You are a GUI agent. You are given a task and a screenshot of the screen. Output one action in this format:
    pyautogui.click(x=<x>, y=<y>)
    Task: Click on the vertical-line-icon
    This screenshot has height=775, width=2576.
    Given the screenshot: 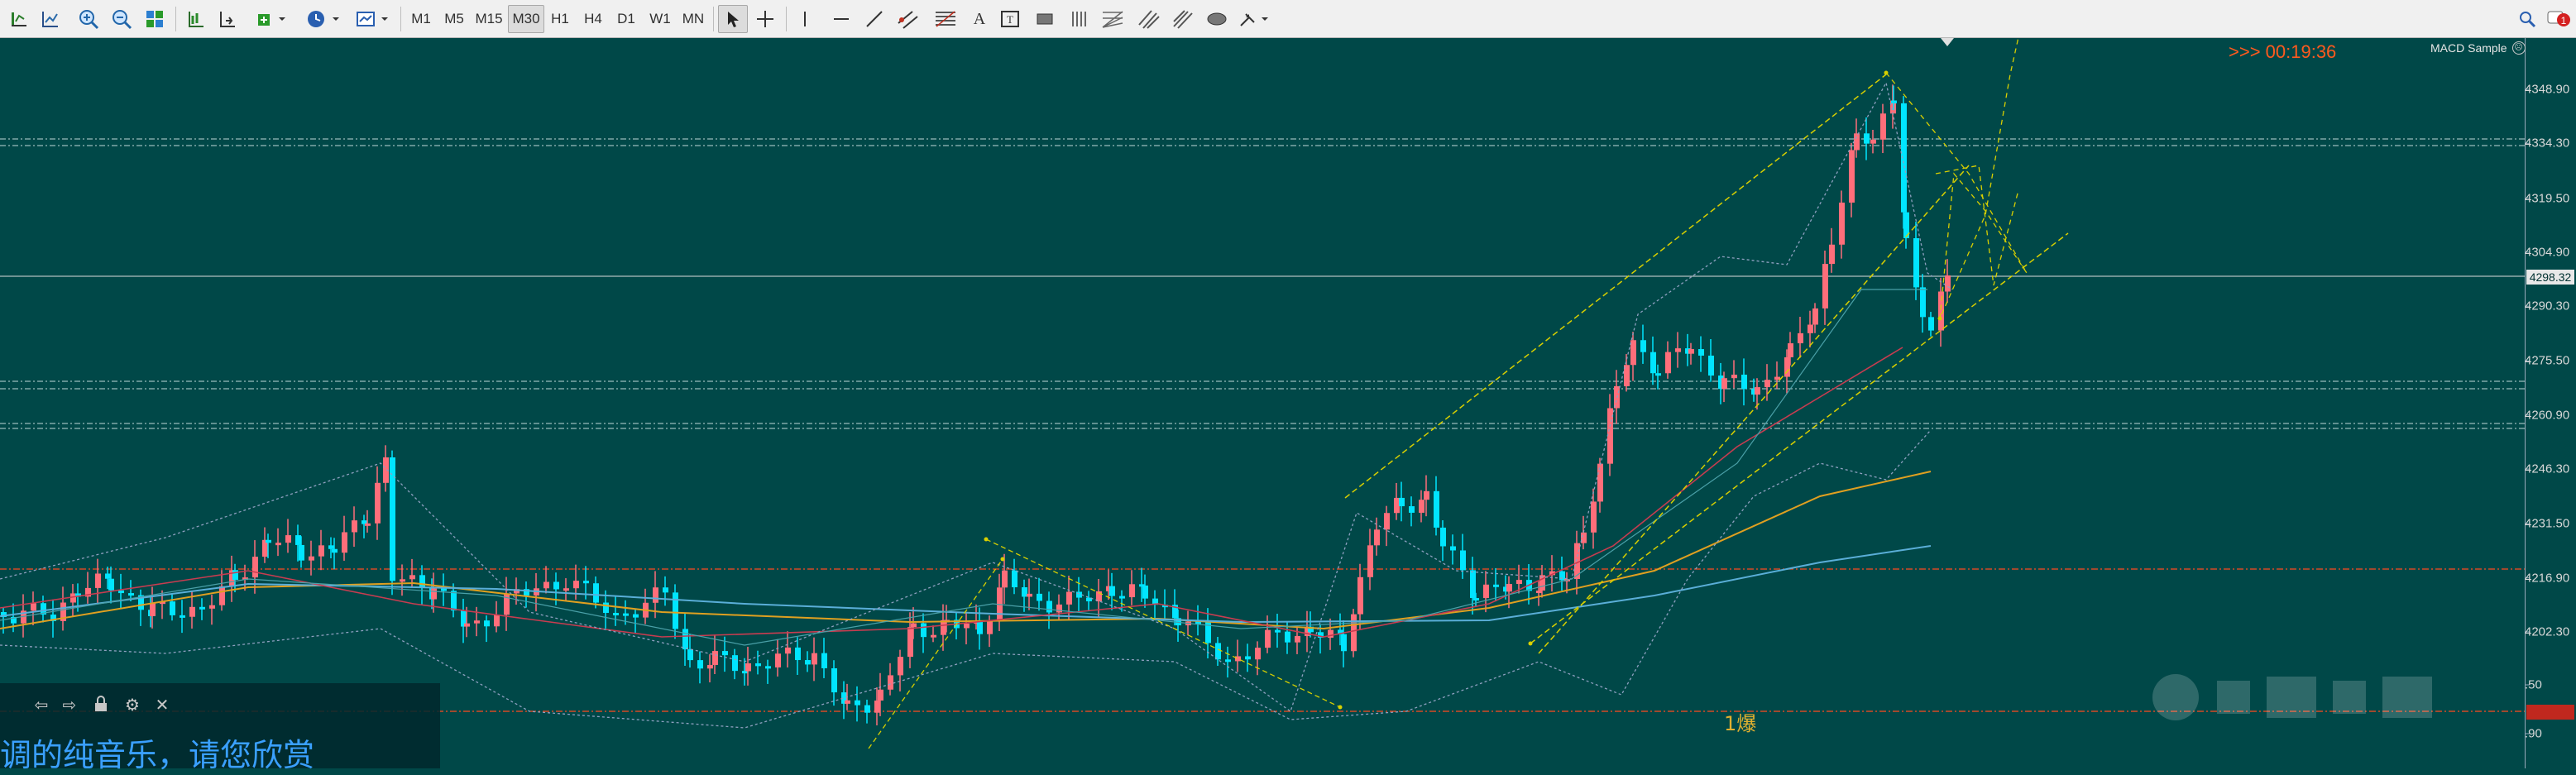 What is the action you would take?
    pyautogui.click(x=804, y=19)
    